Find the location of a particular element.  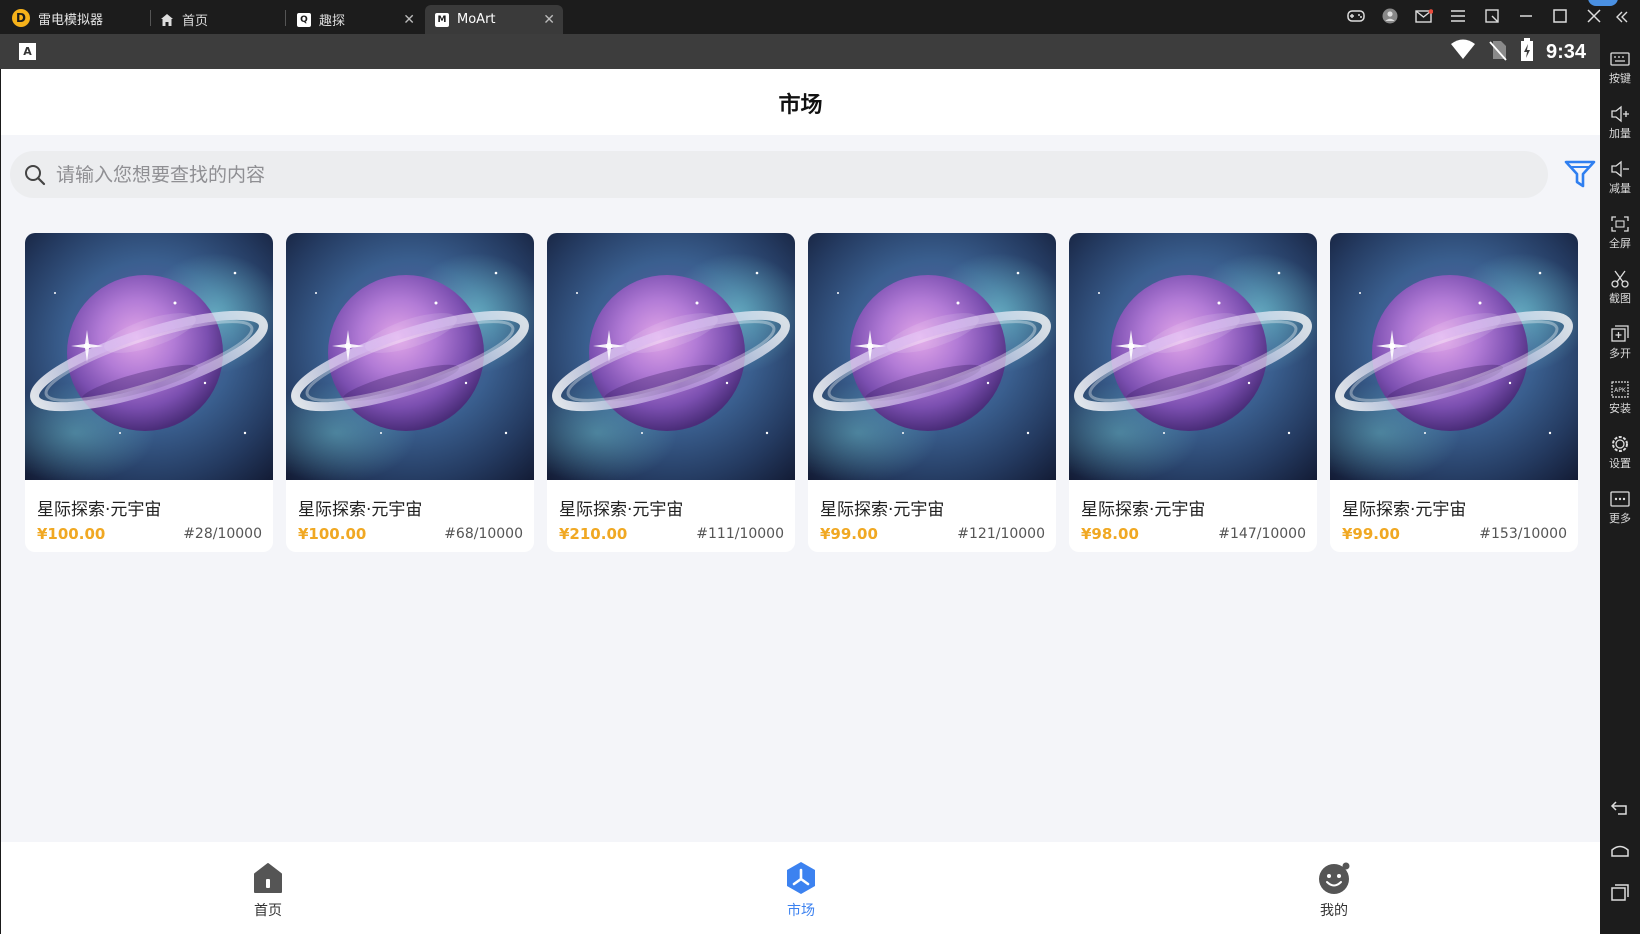

market-item-card: 星际探索·元宇宙 ¥100.00 #68/10000 is located at coordinates (410, 392).